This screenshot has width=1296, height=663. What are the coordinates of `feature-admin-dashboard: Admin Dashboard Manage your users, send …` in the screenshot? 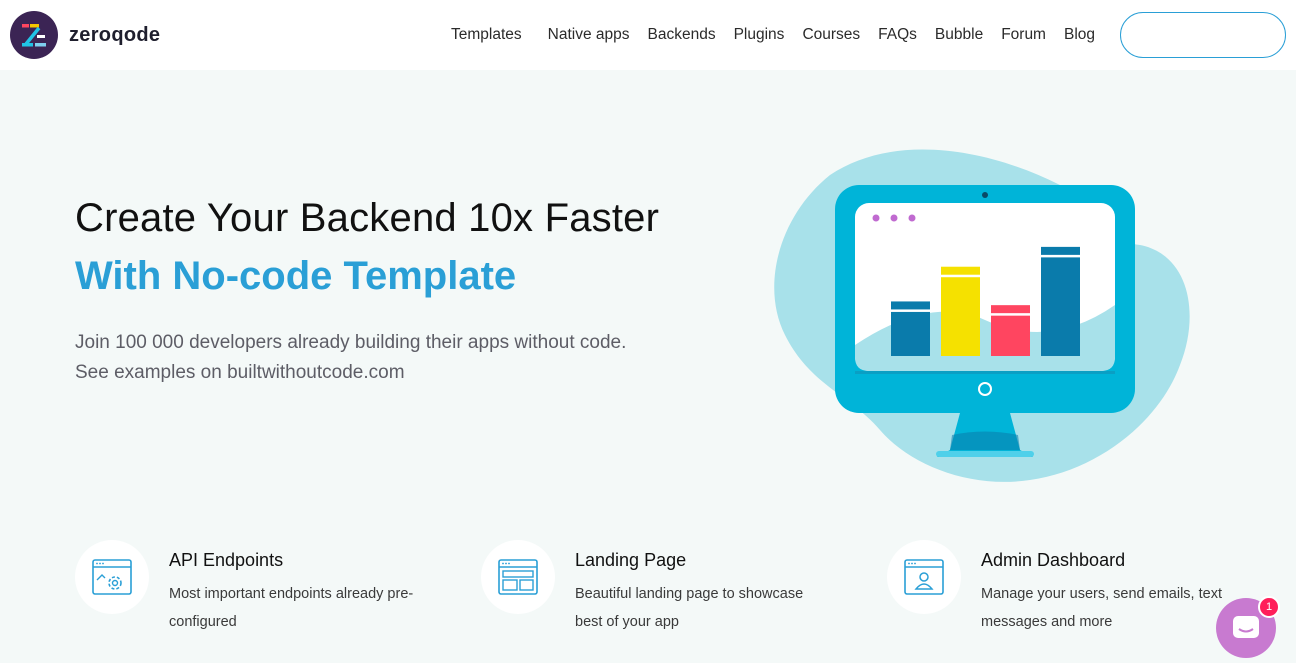 It's located at (1067, 595).